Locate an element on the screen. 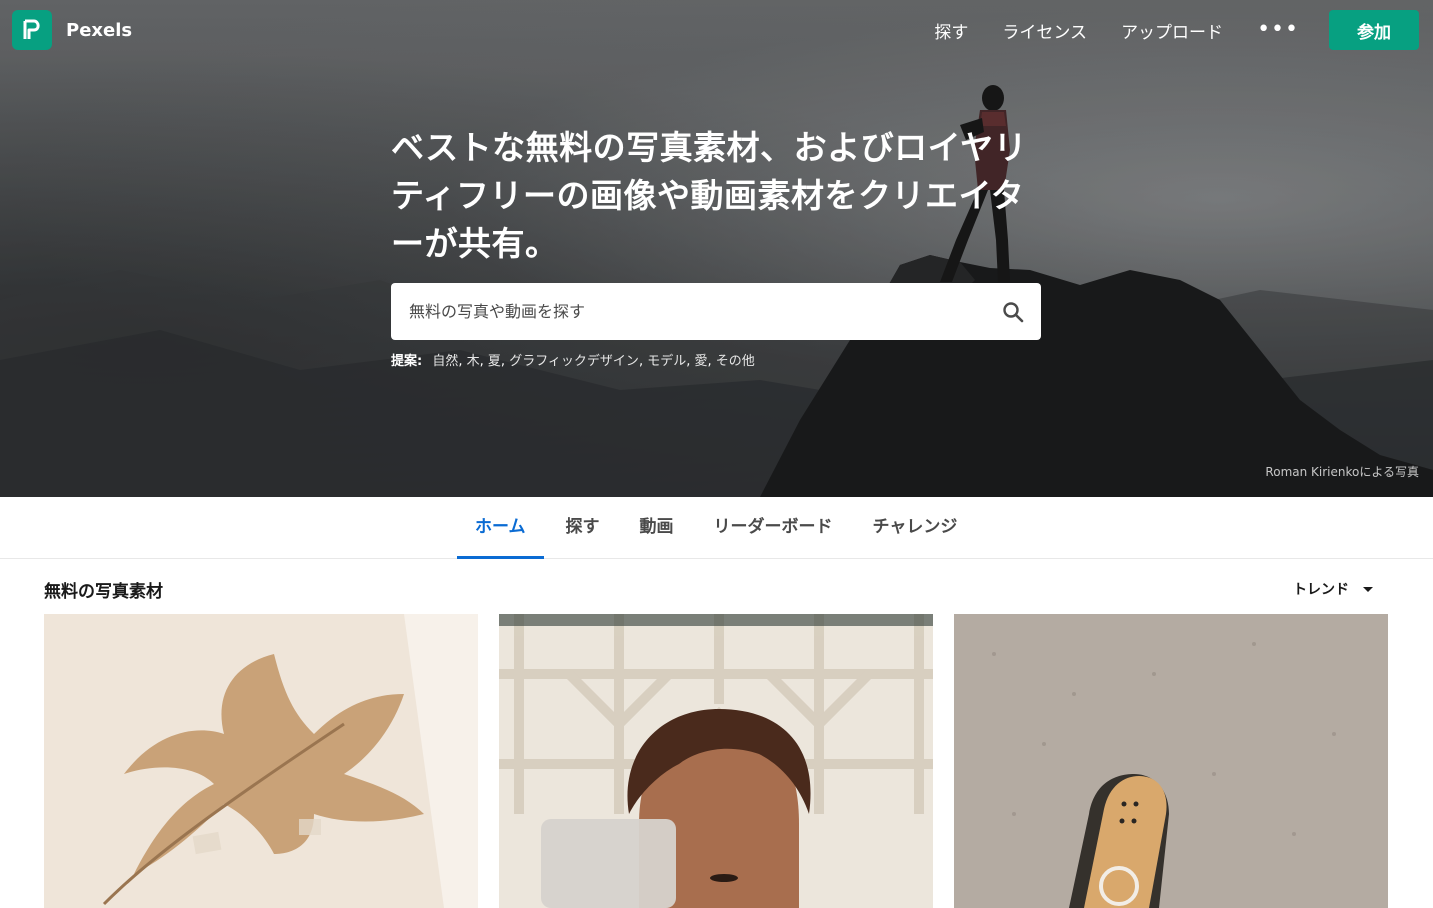 This screenshot has height=908, width=1433. tab-videos: 動画 is located at coordinates (657, 528).